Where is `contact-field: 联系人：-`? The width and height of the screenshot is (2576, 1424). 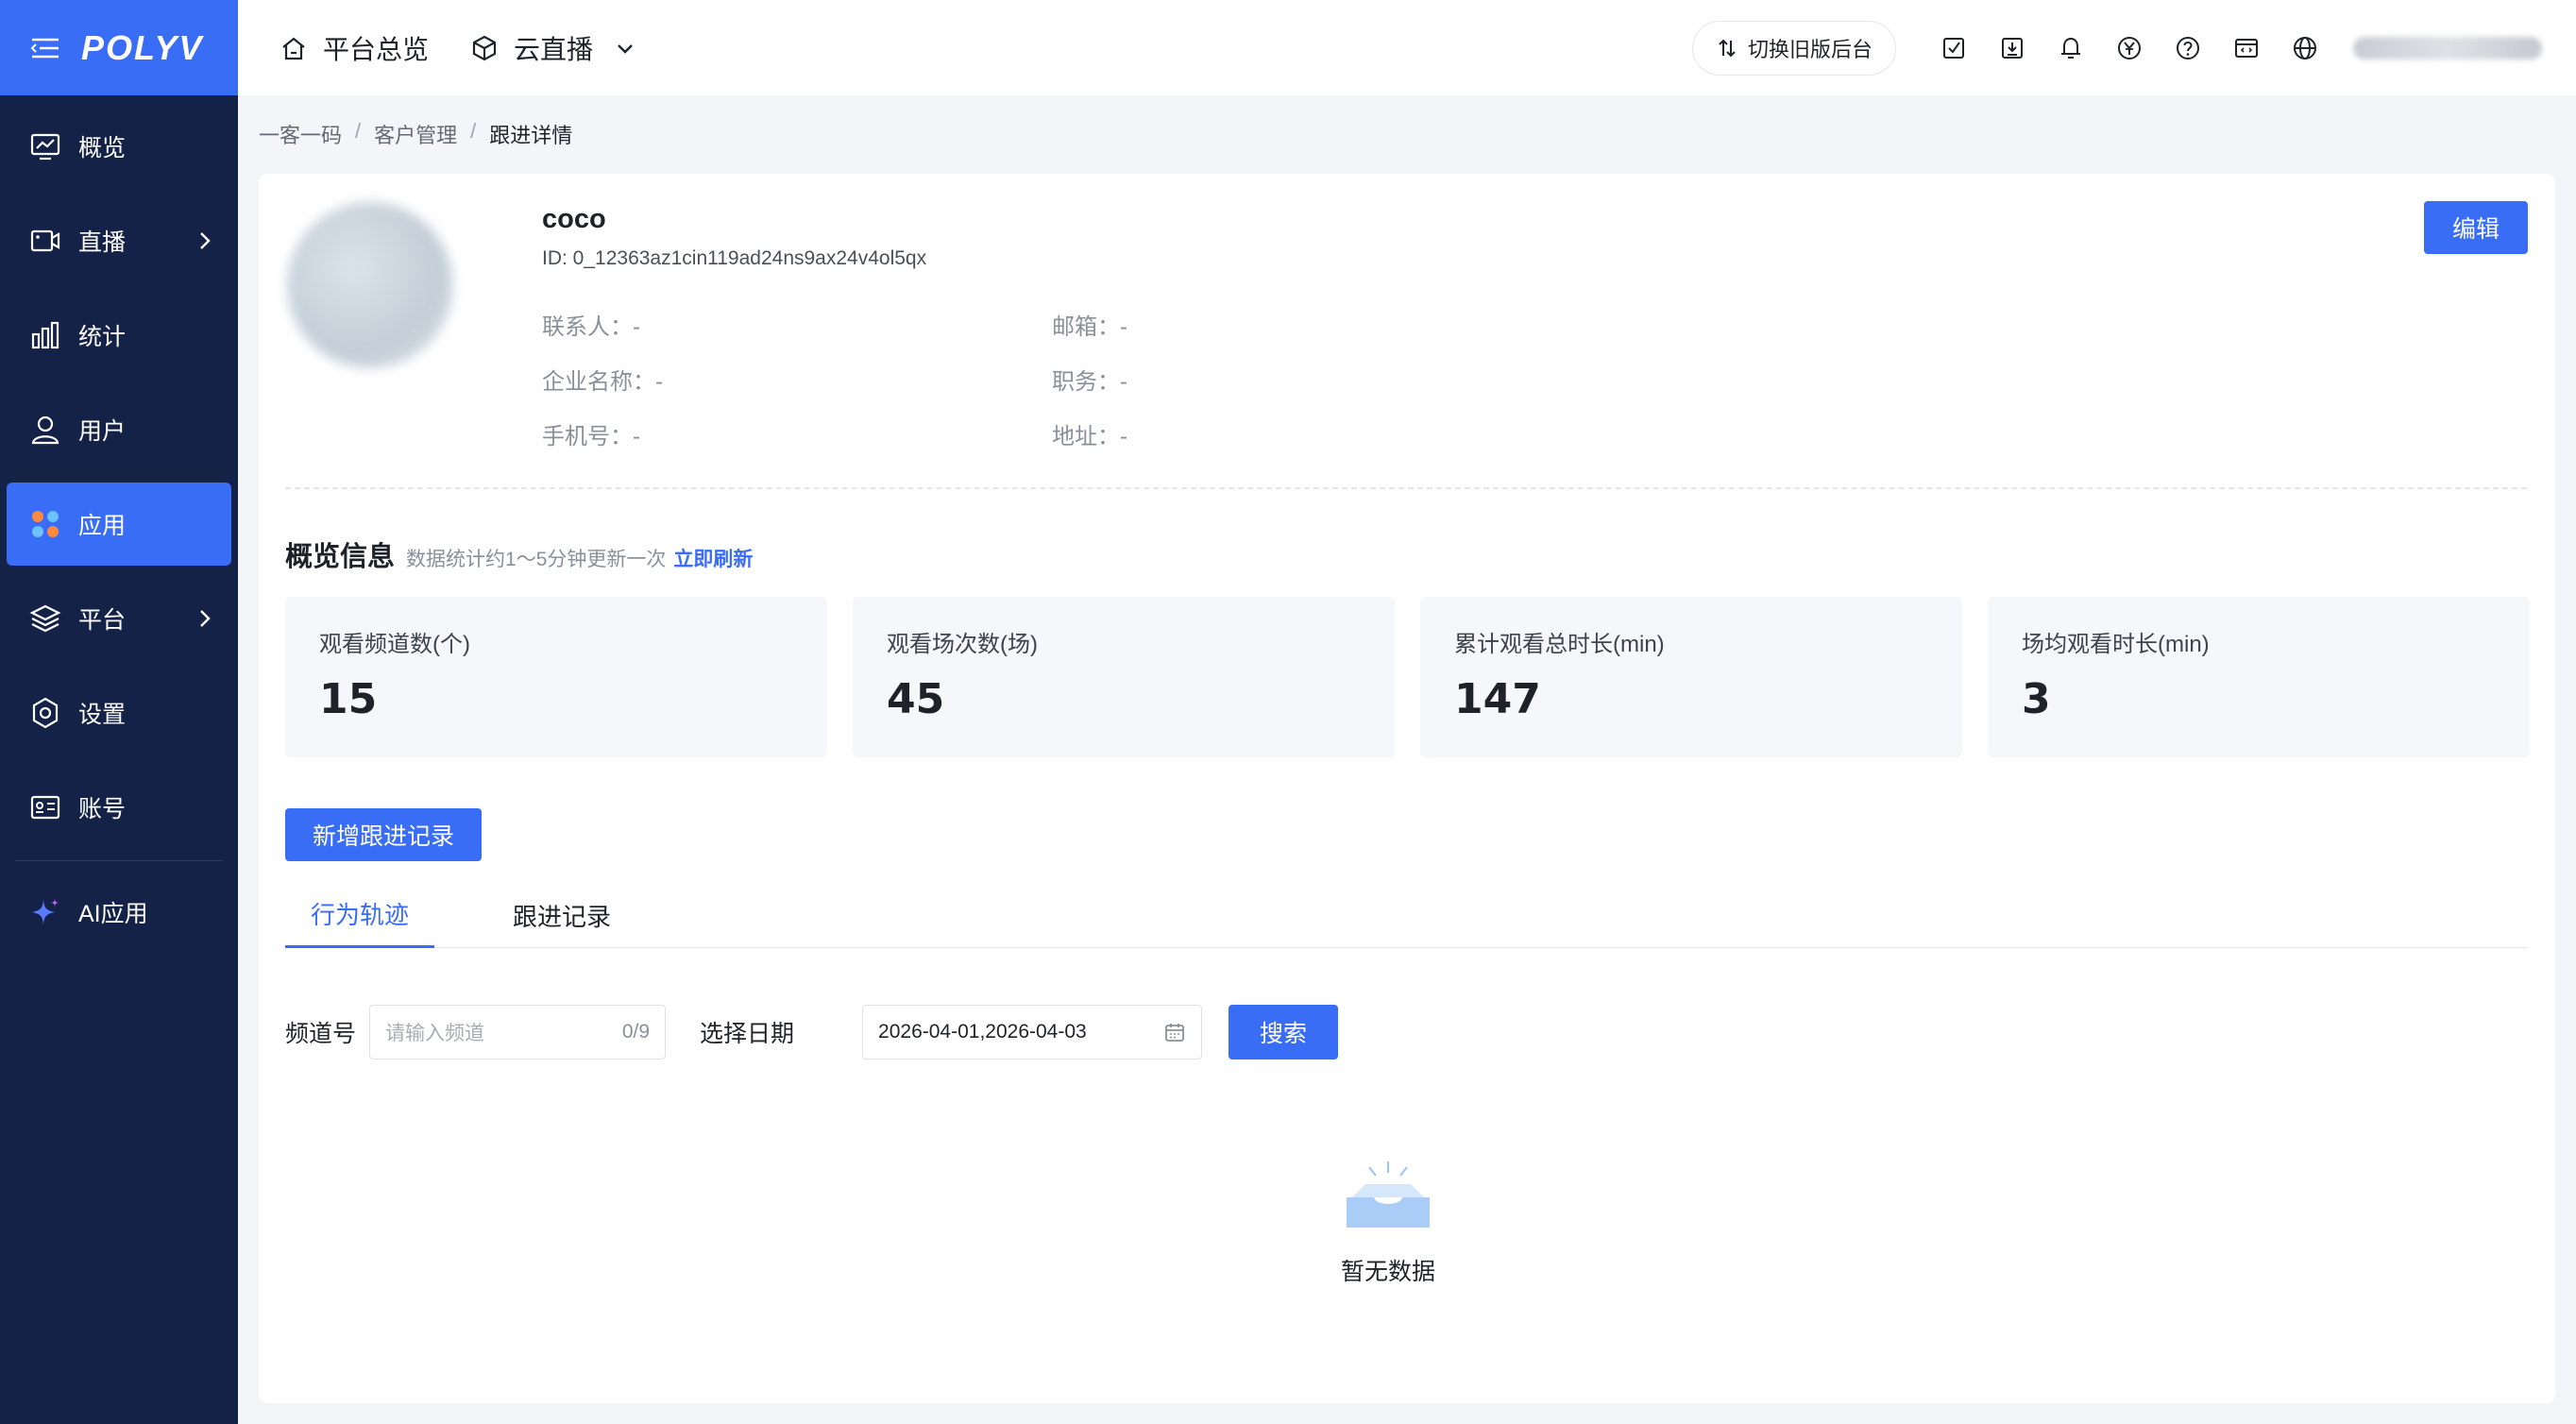 contact-field: 联系人：- is located at coordinates (591, 327).